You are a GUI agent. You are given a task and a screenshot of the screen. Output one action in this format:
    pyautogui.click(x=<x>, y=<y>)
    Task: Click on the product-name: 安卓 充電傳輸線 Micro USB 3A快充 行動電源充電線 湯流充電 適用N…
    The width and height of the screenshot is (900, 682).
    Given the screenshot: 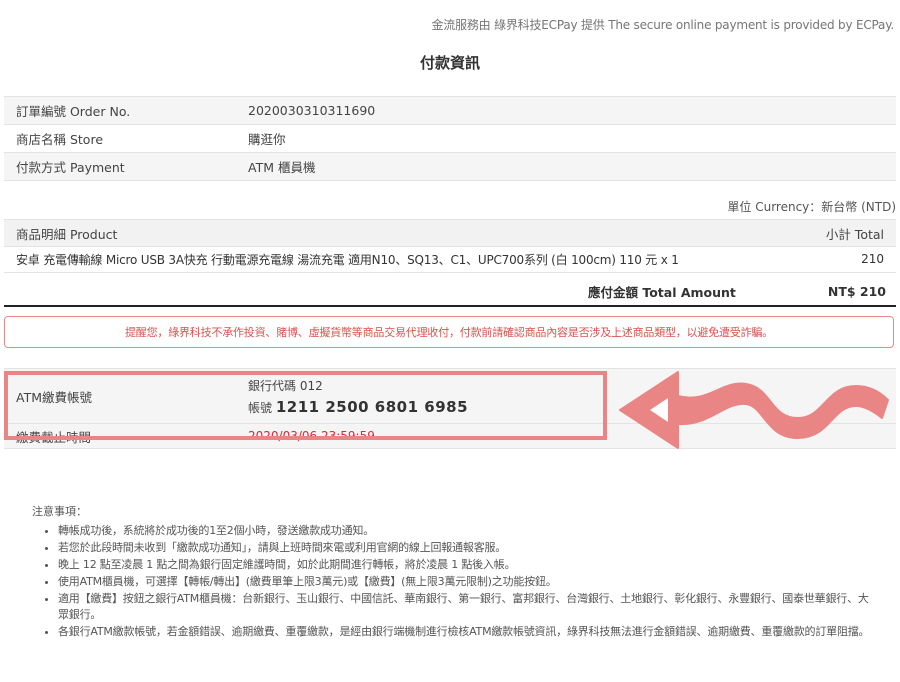 What is the action you would take?
    pyautogui.click(x=347, y=259)
    